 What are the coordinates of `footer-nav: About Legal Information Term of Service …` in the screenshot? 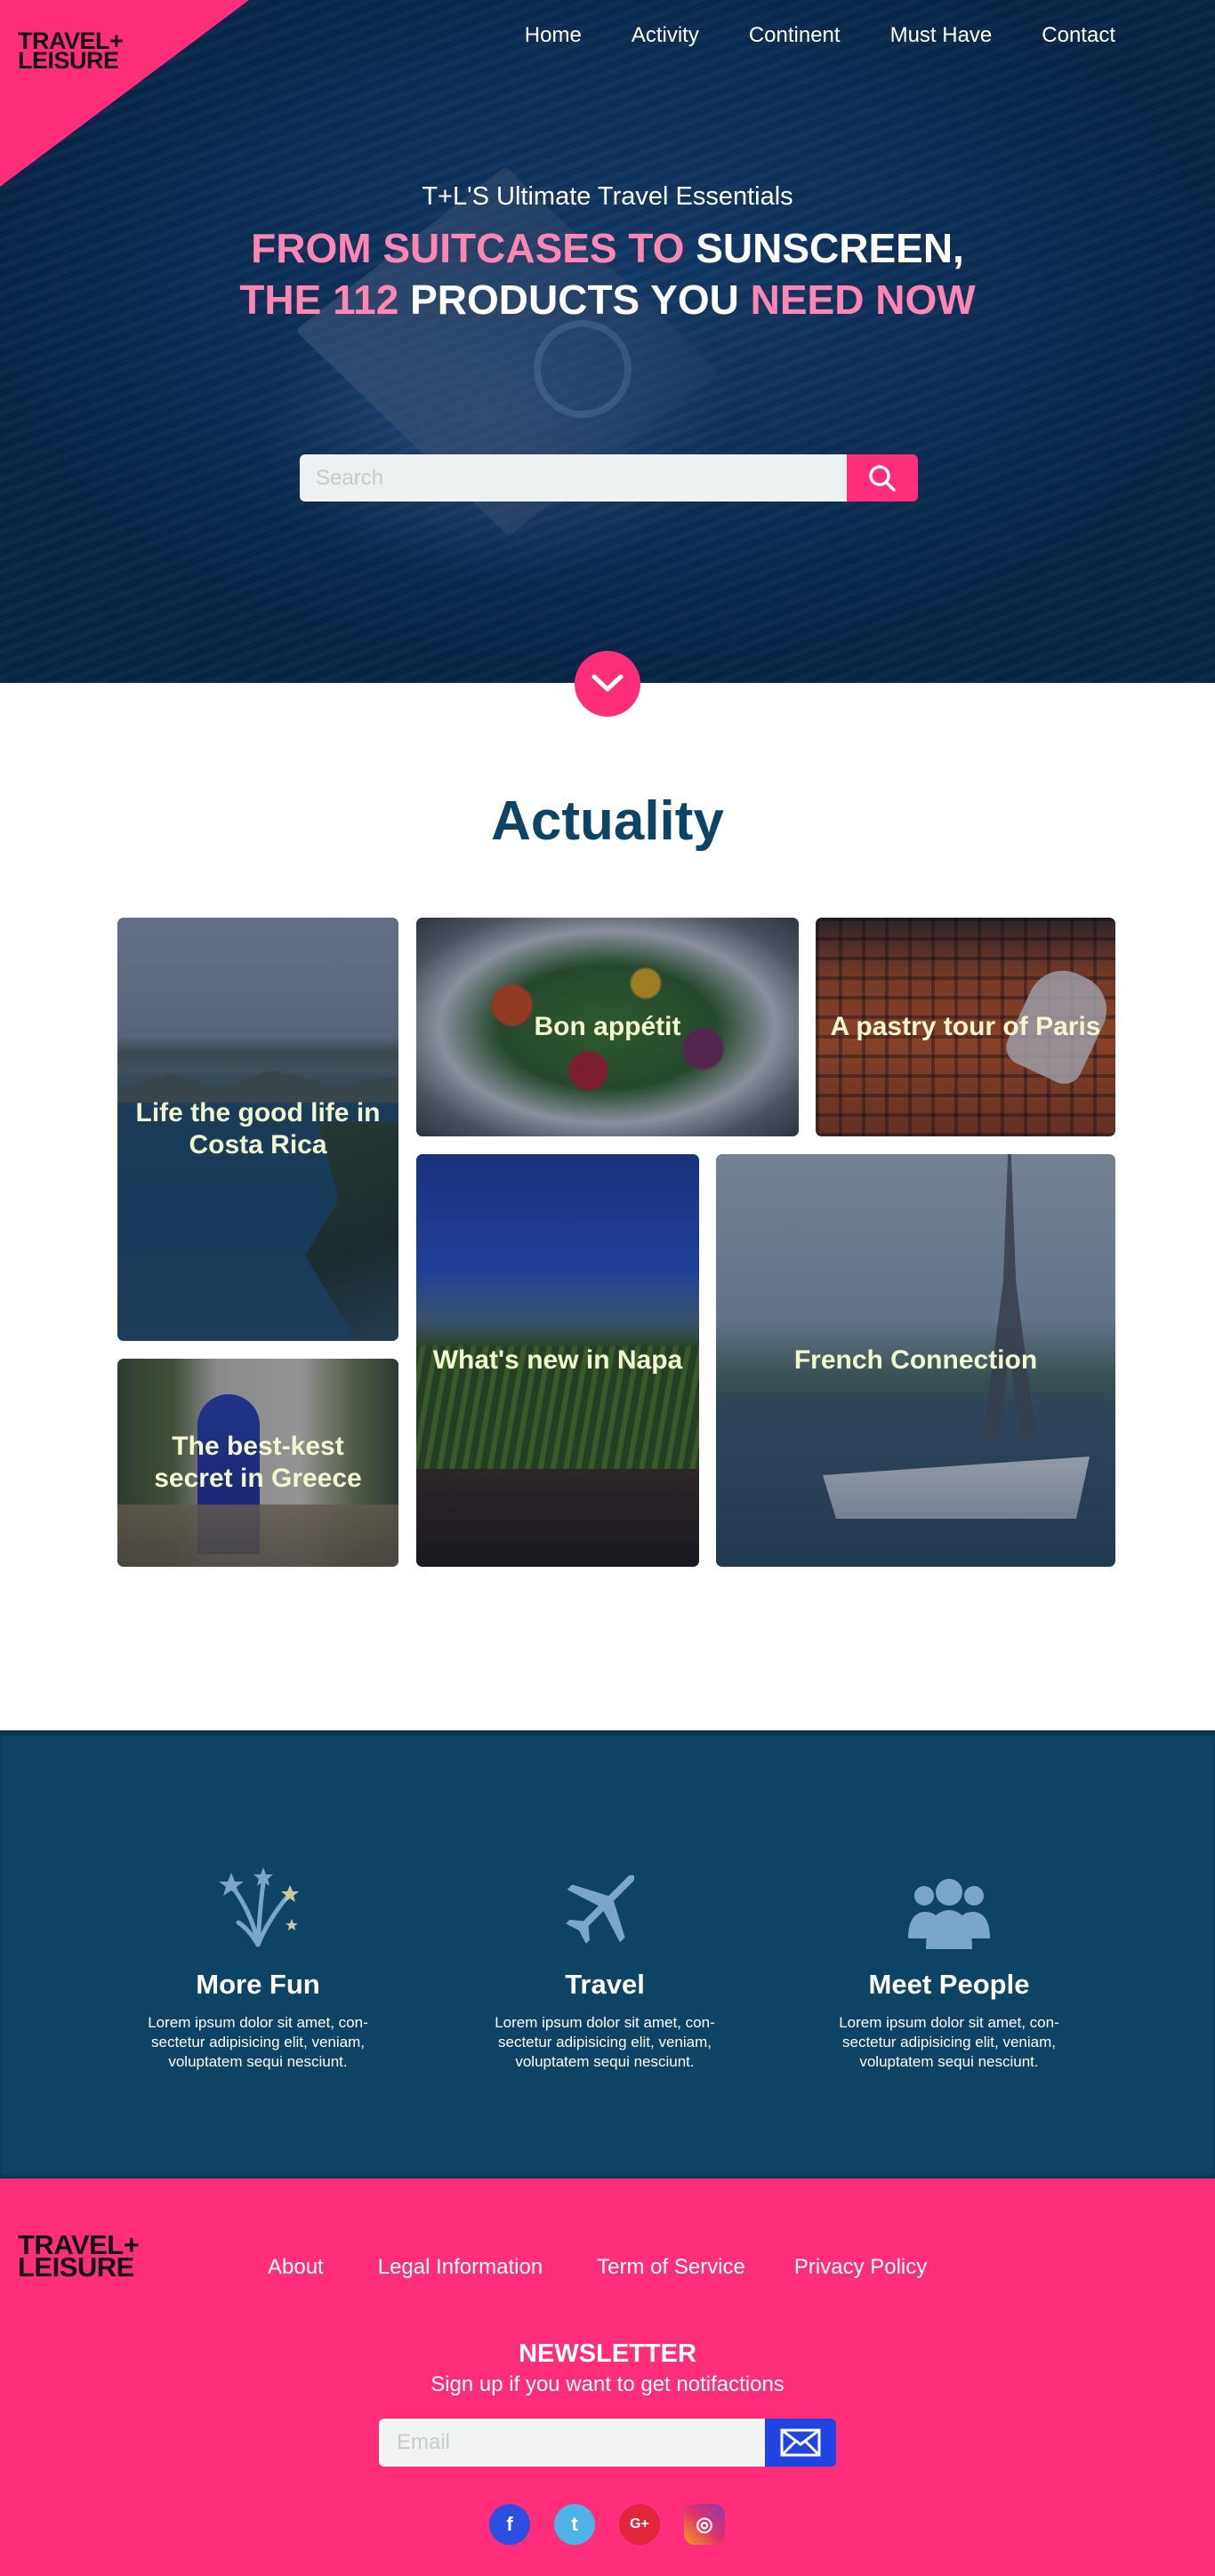 It's located at (624, 2267).